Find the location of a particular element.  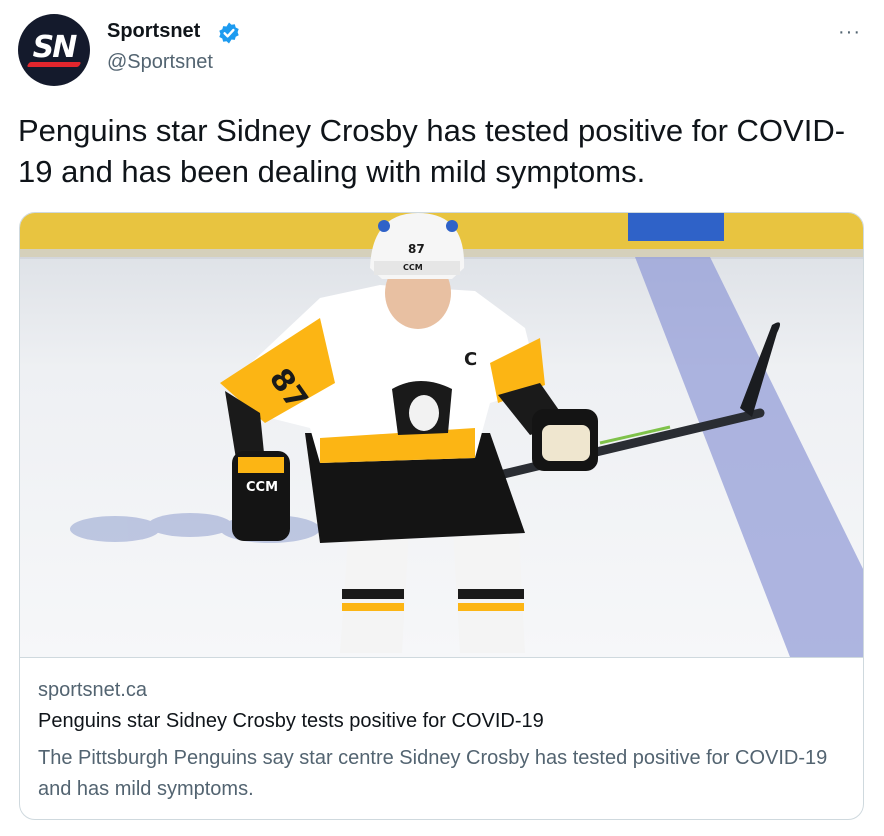

avatar: SN is located at coordinates (54, 50).